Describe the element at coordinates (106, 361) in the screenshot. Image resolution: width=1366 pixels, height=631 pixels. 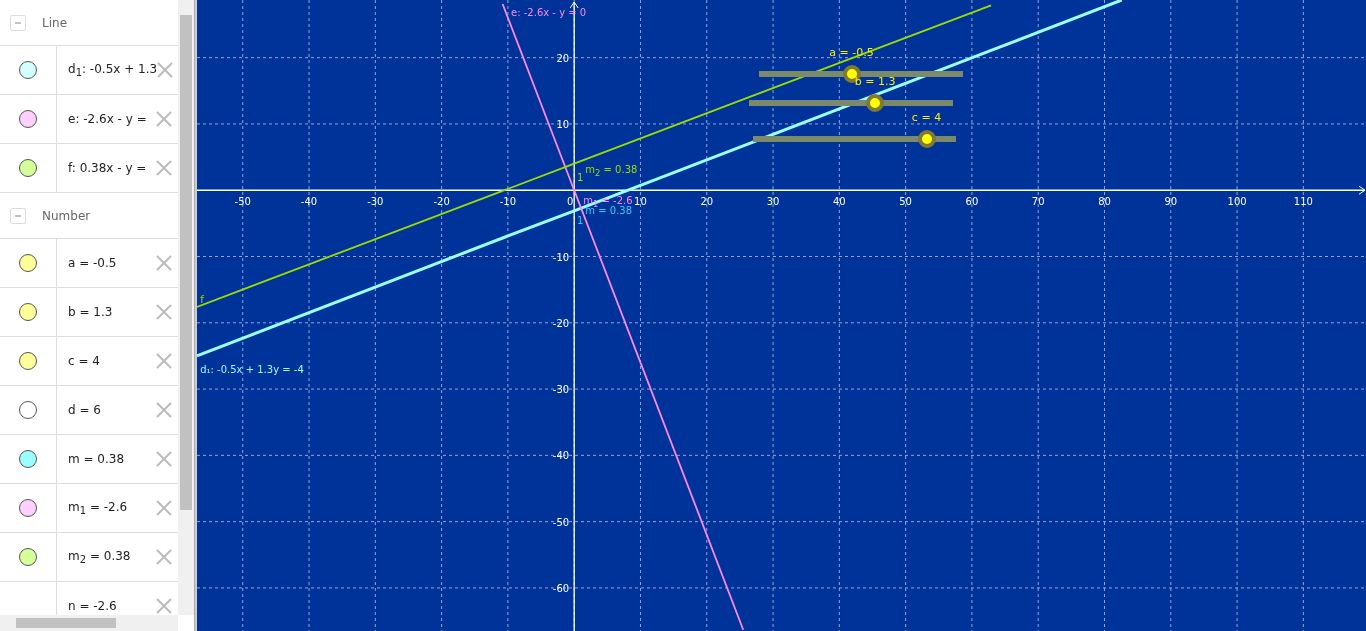
I see `algebra-entry: c = 4` at that location.